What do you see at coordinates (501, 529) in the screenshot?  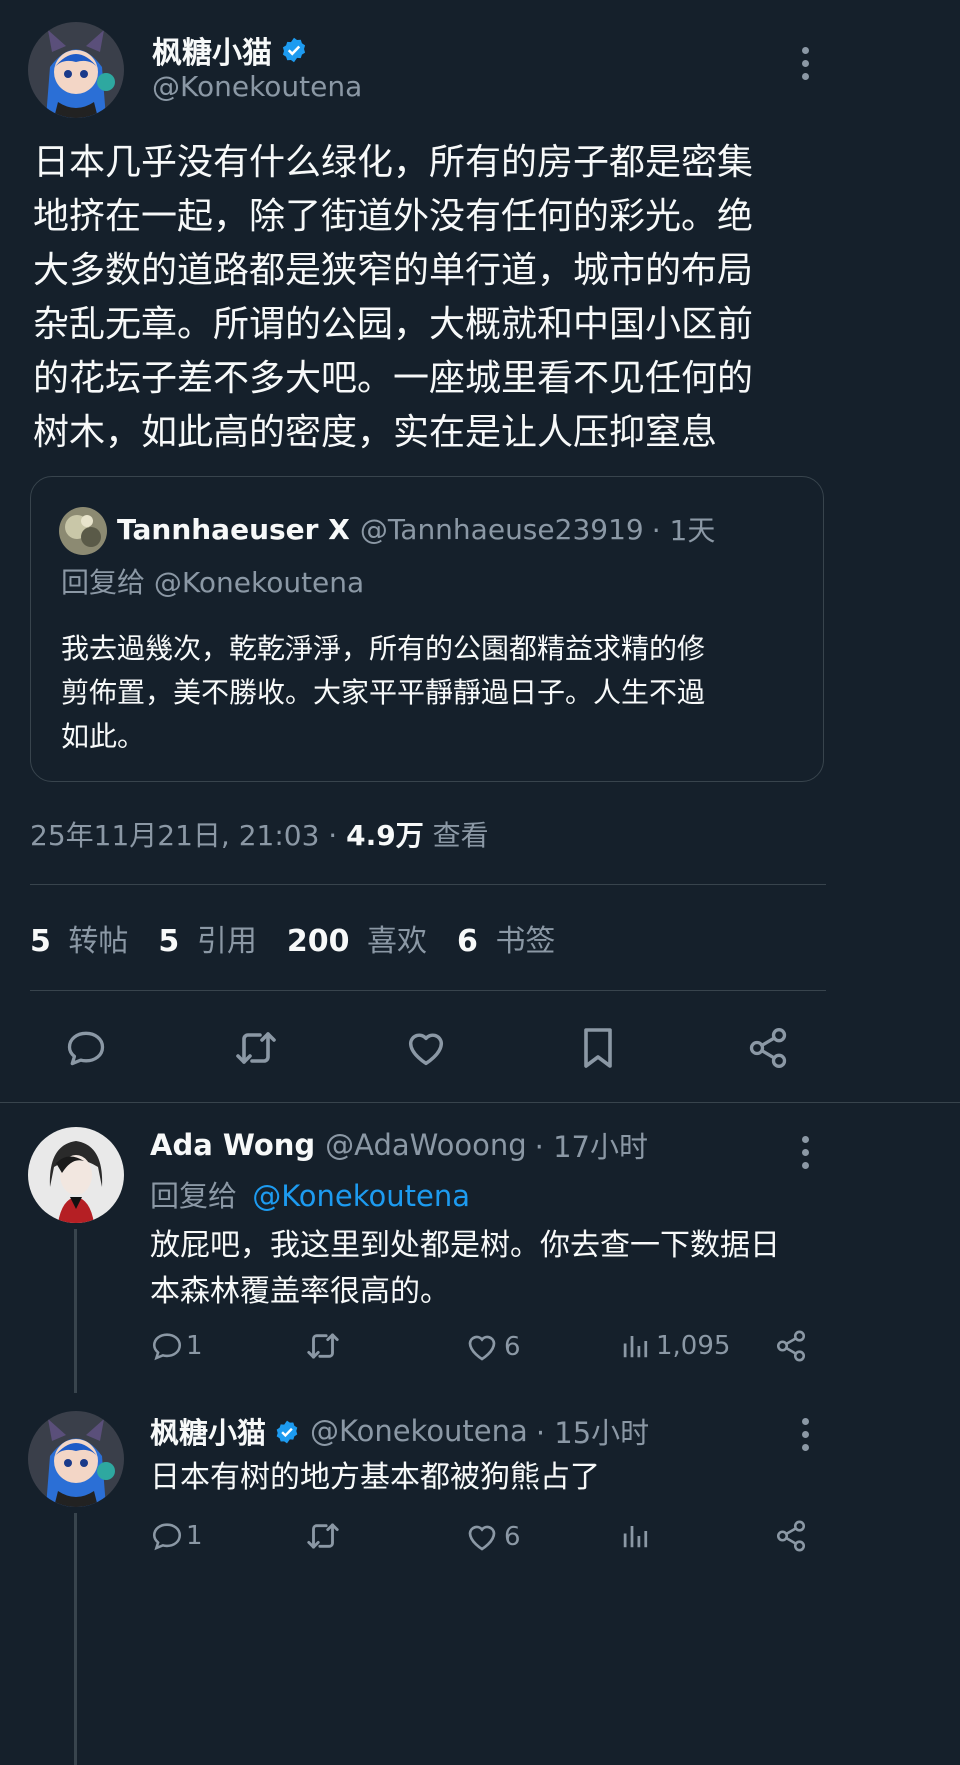 I see `quoted-author-handle: @Tannhaeuse23919` at bounding box center [501, 529].